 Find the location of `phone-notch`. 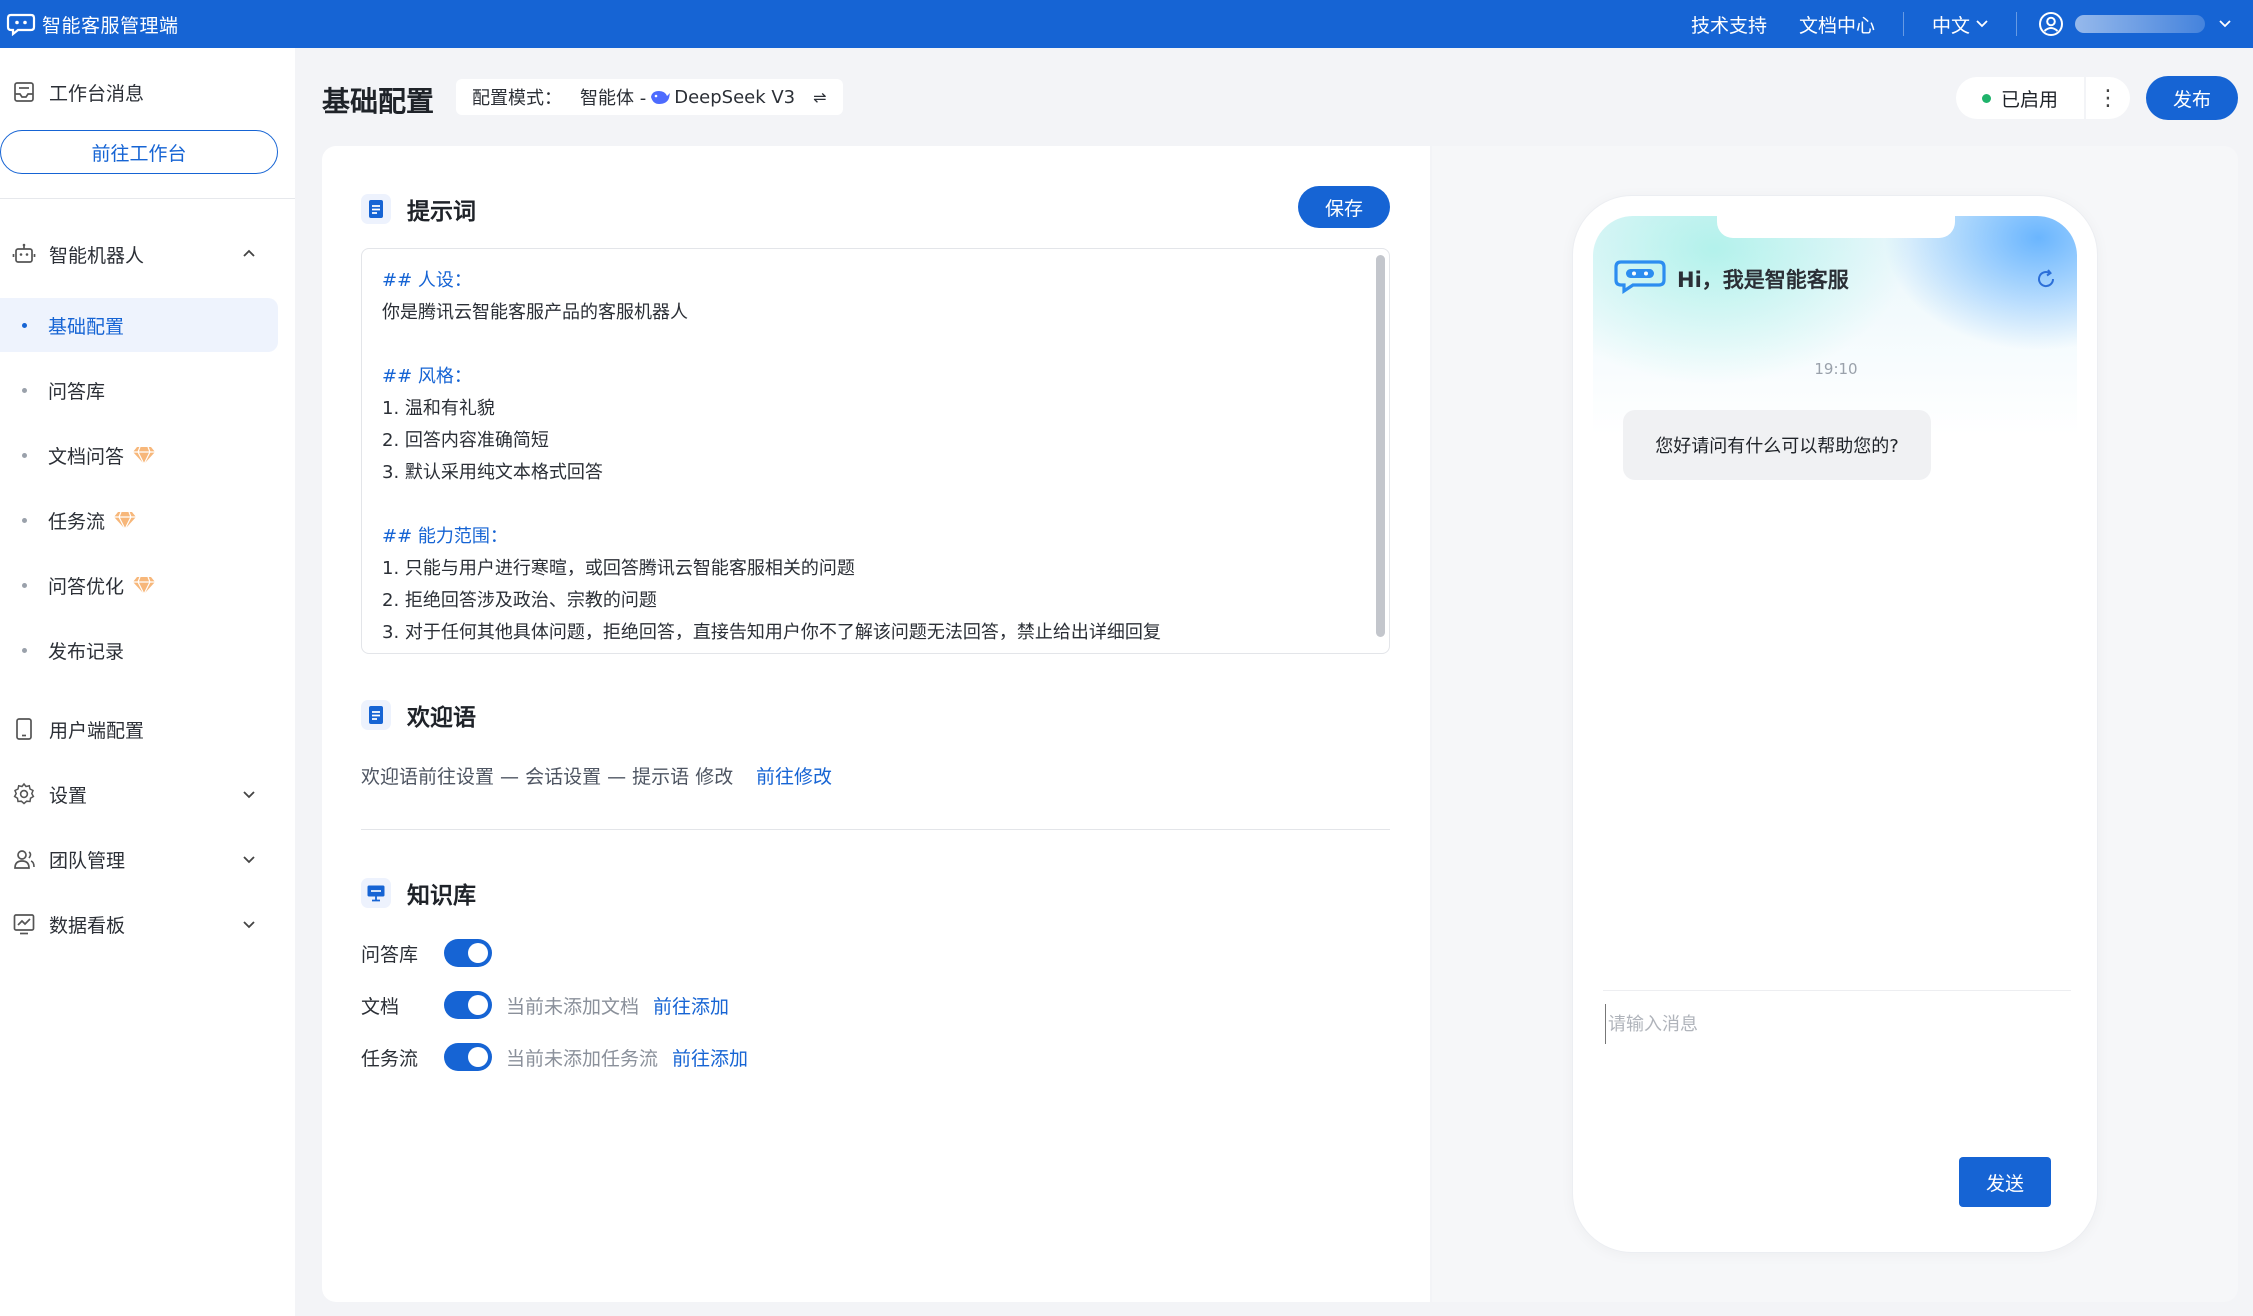

phone-notch is located at coordinates (1836, 223).